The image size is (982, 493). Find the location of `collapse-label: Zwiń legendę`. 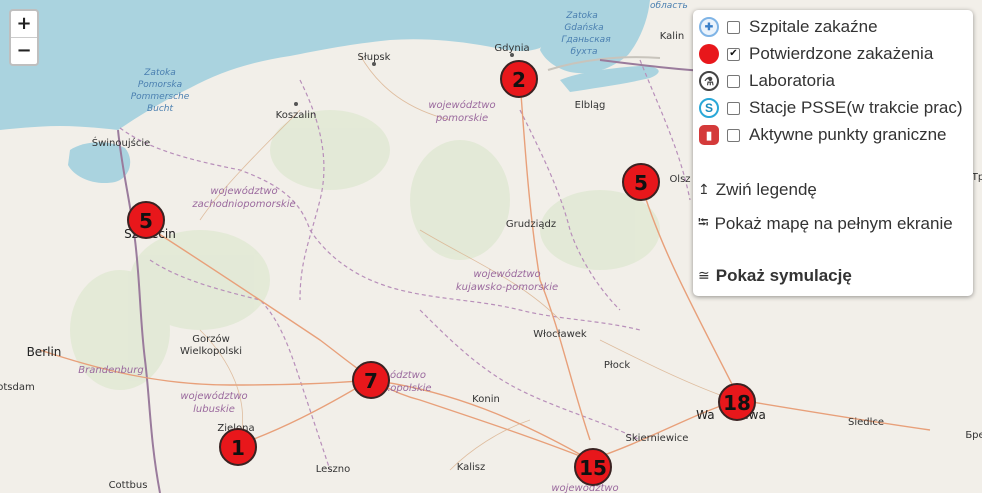

collapse-label: Zwiń legendę is located at coordinates (766, 189).